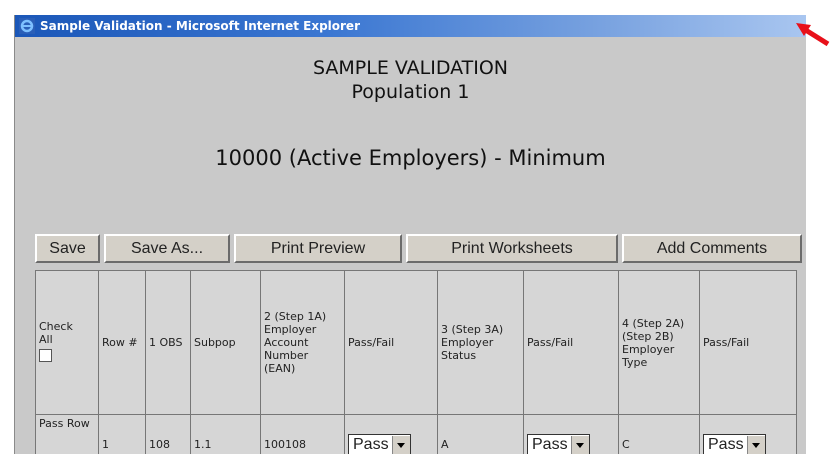 The height and width of the screenshot is (454, 830). I want to click on pass-fail-cell-1: Pass, so click(391, 434).